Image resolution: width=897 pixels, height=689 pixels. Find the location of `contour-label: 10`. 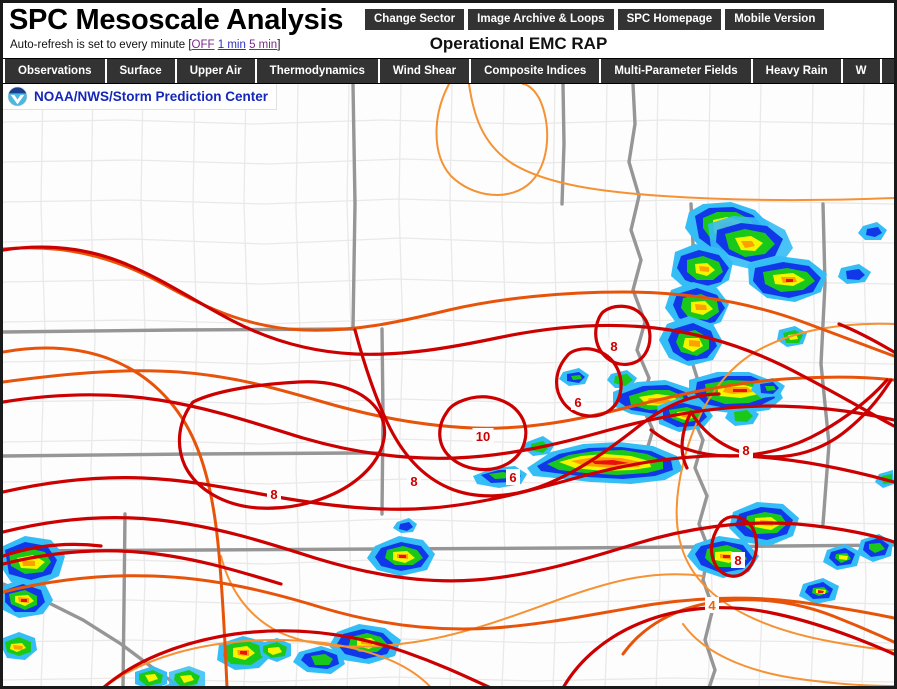

contour-label: 10 is located at coordinates (483, 436).